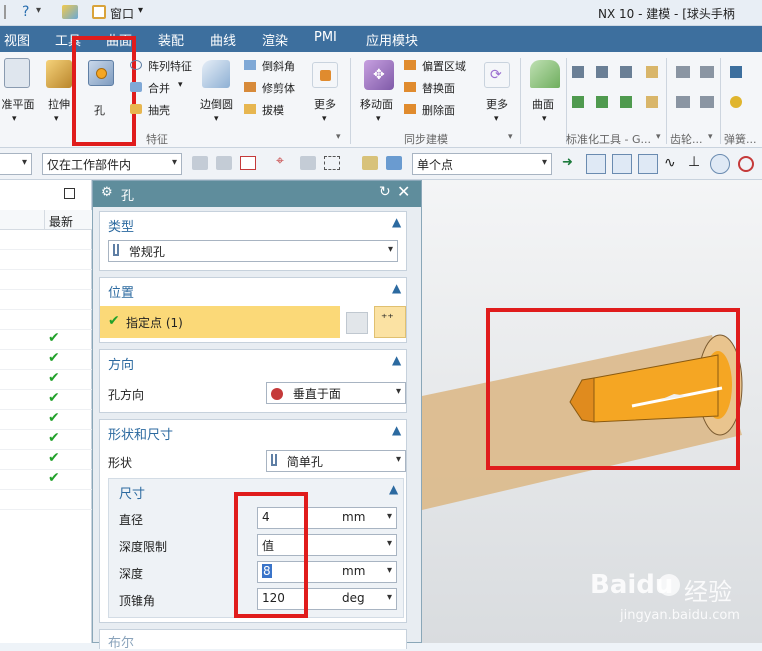 This screenshot has height=651, width=762. I want to click on tab-render: 渲染, so click(275, 39).